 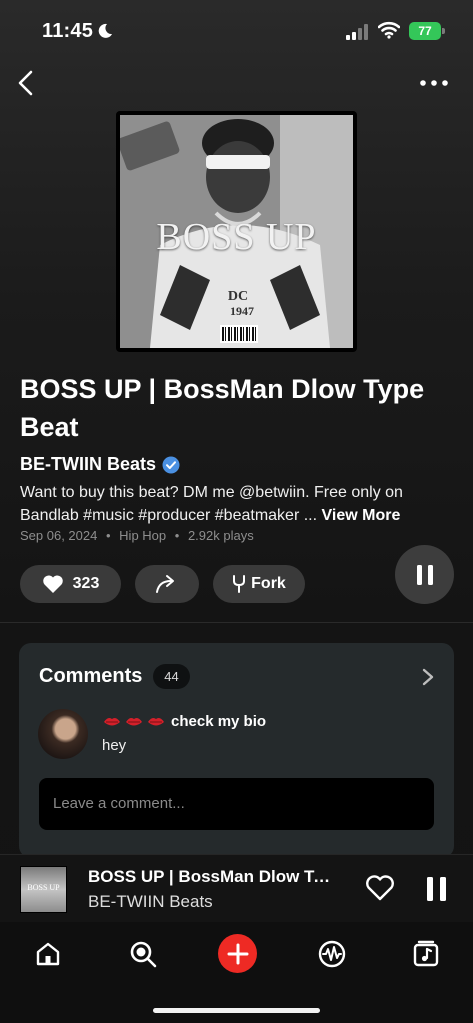 I want to click on track-title: BOSS UP | BossMan Dlow Type Beat, so click(x=222, y=408).